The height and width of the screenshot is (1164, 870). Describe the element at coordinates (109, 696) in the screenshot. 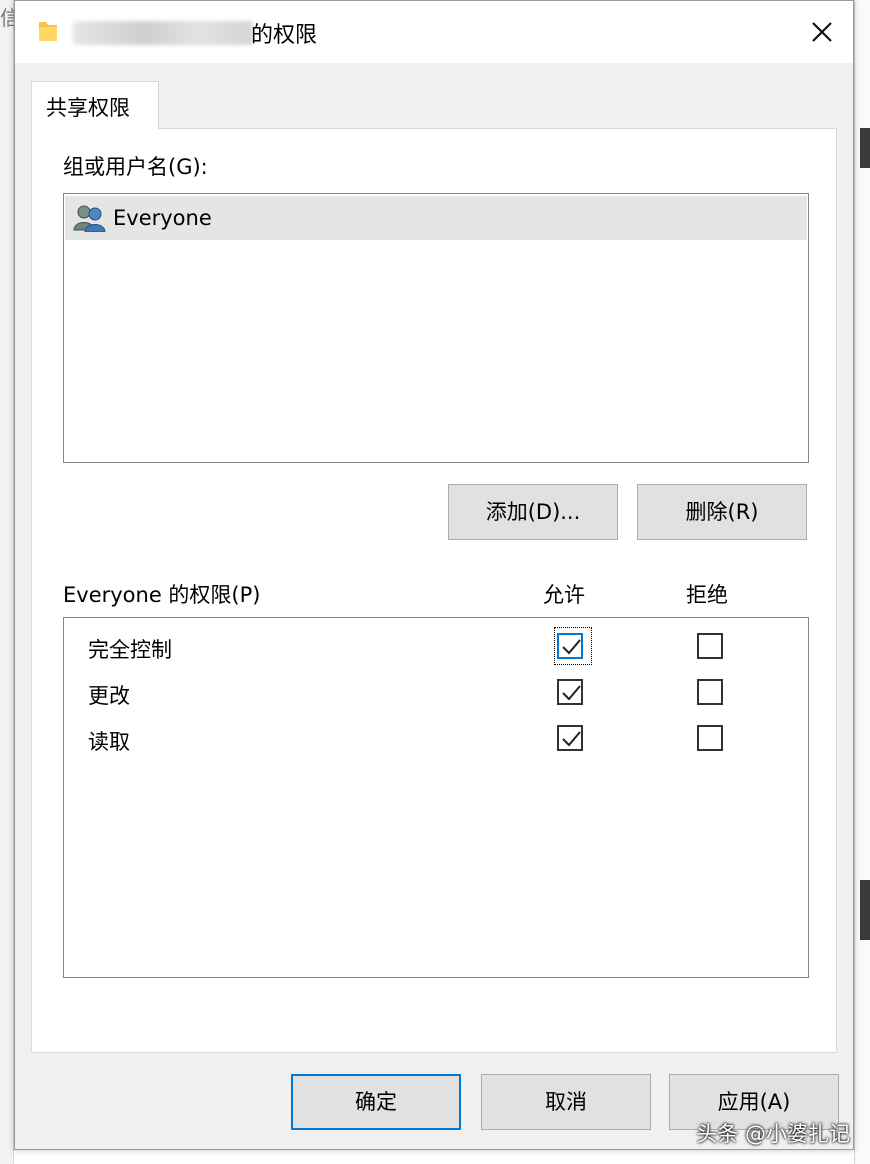

I see `permission-name: 更改` at that location.